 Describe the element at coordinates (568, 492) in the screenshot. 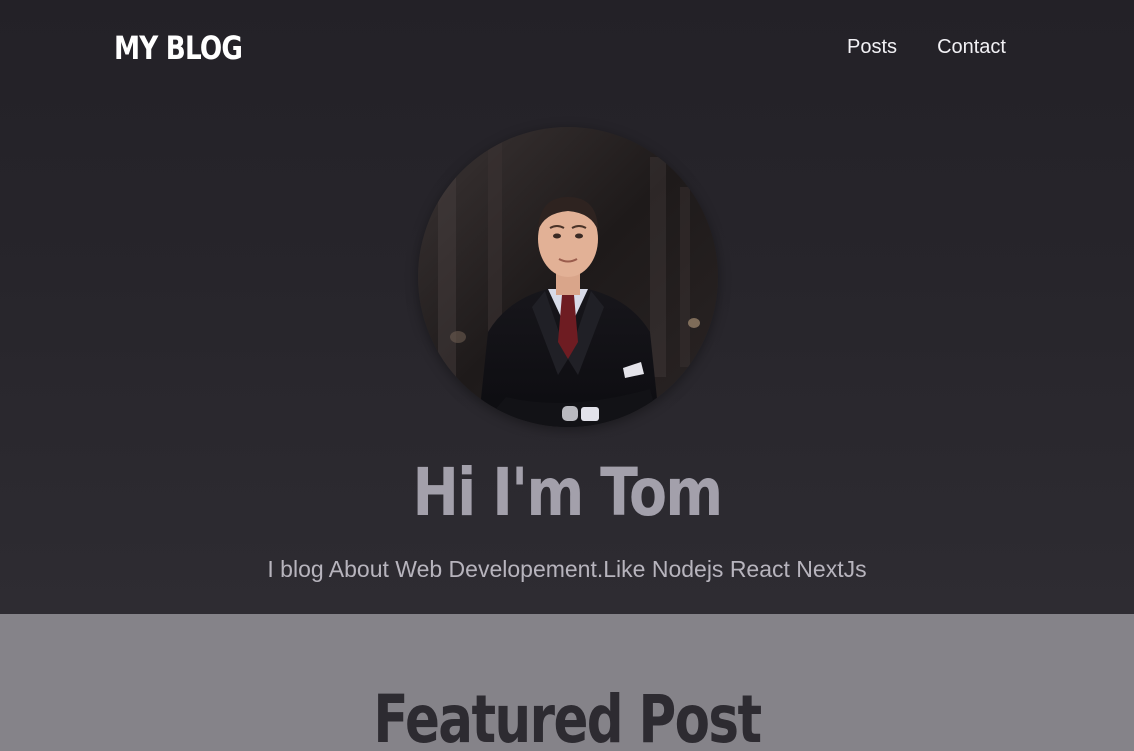

I see `hero-title: Hi I'm Tom` at that location.